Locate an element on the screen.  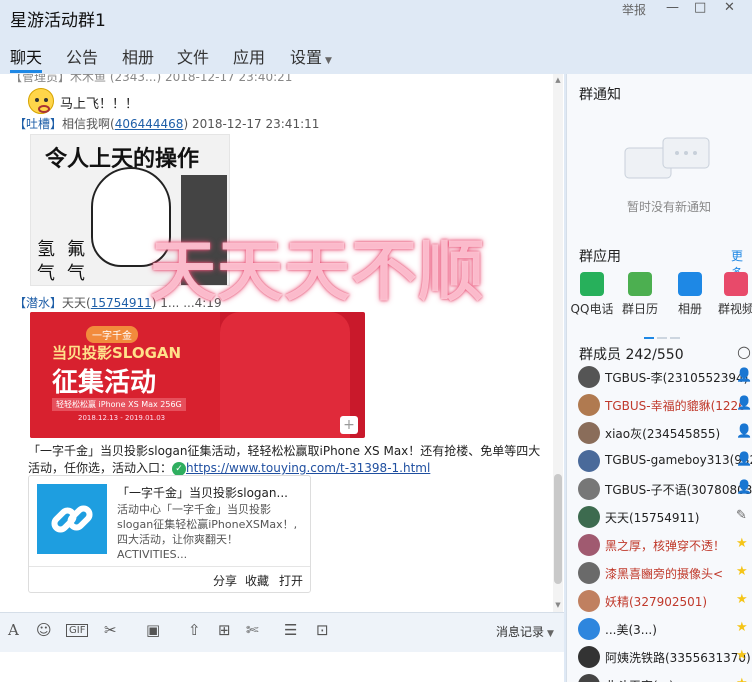
report-button: 举报 is located at coordinates (634, 9).